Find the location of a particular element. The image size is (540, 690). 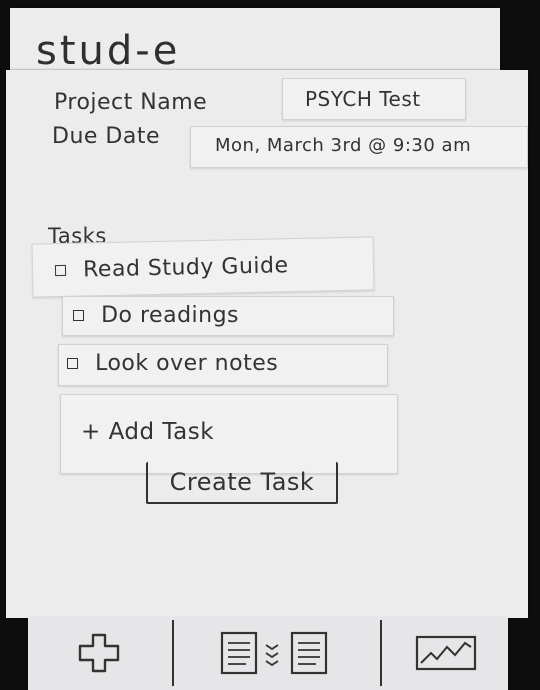

tab-add is located at coordinates (99, 653).